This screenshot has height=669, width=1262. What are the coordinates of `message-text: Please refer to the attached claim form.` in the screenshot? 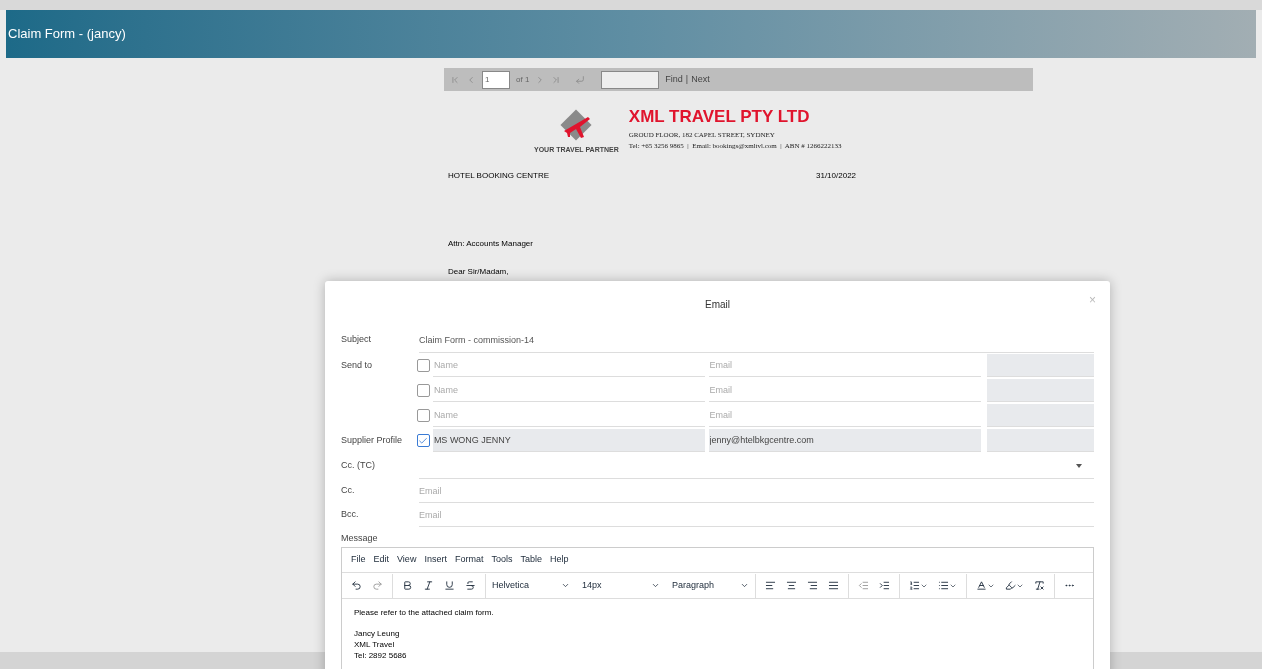 It's located at (424, 612).